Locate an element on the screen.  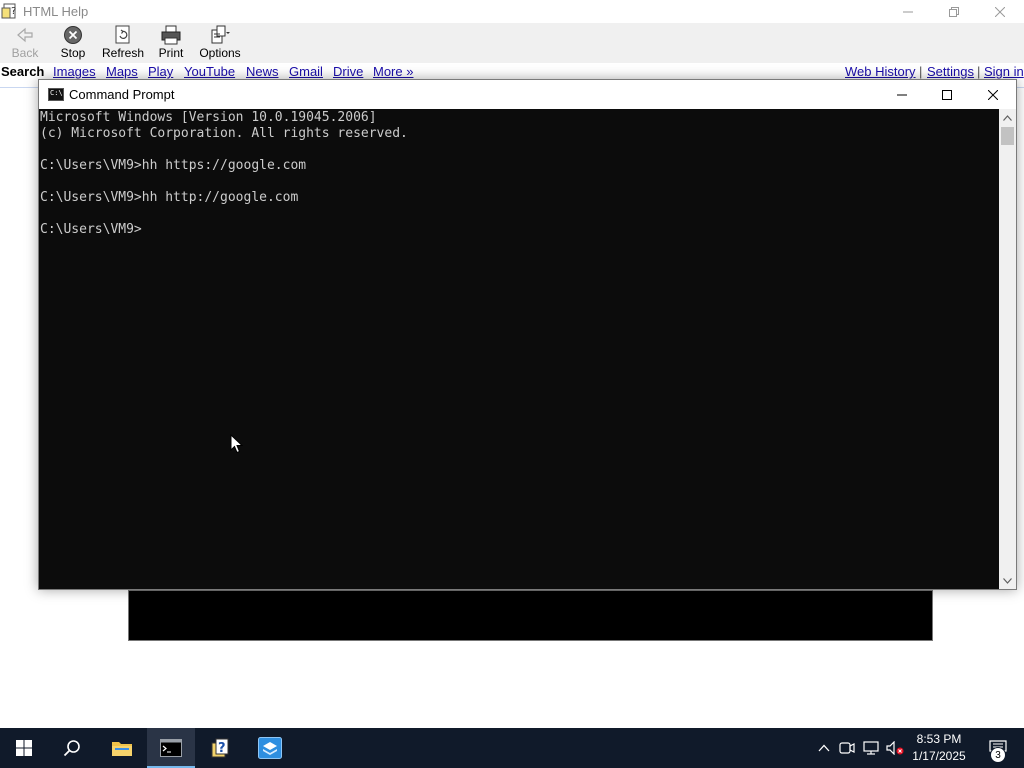
vertical-scrollbar is located at coordinates (1007, 349).